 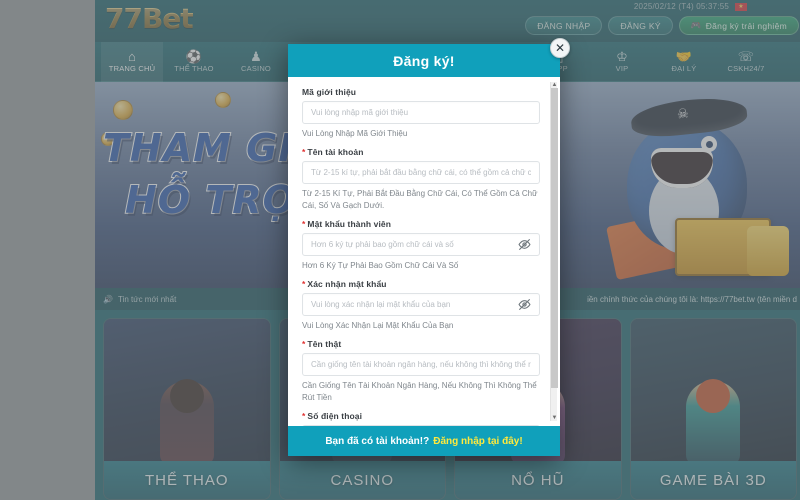 What do you see at coordinates (335, 152) in the screenshot?
I see `field-label-text: Tên tài khoản` at bounding box center [335, 152].